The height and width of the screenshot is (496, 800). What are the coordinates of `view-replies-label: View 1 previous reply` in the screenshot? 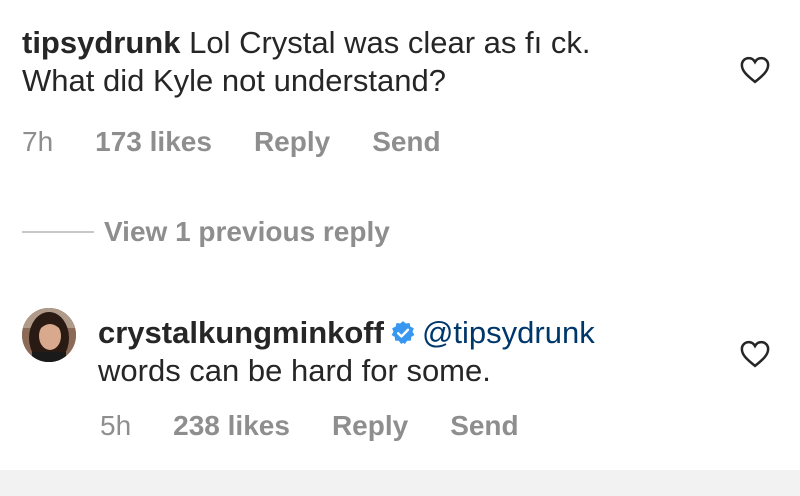 It's located at (247, 232).